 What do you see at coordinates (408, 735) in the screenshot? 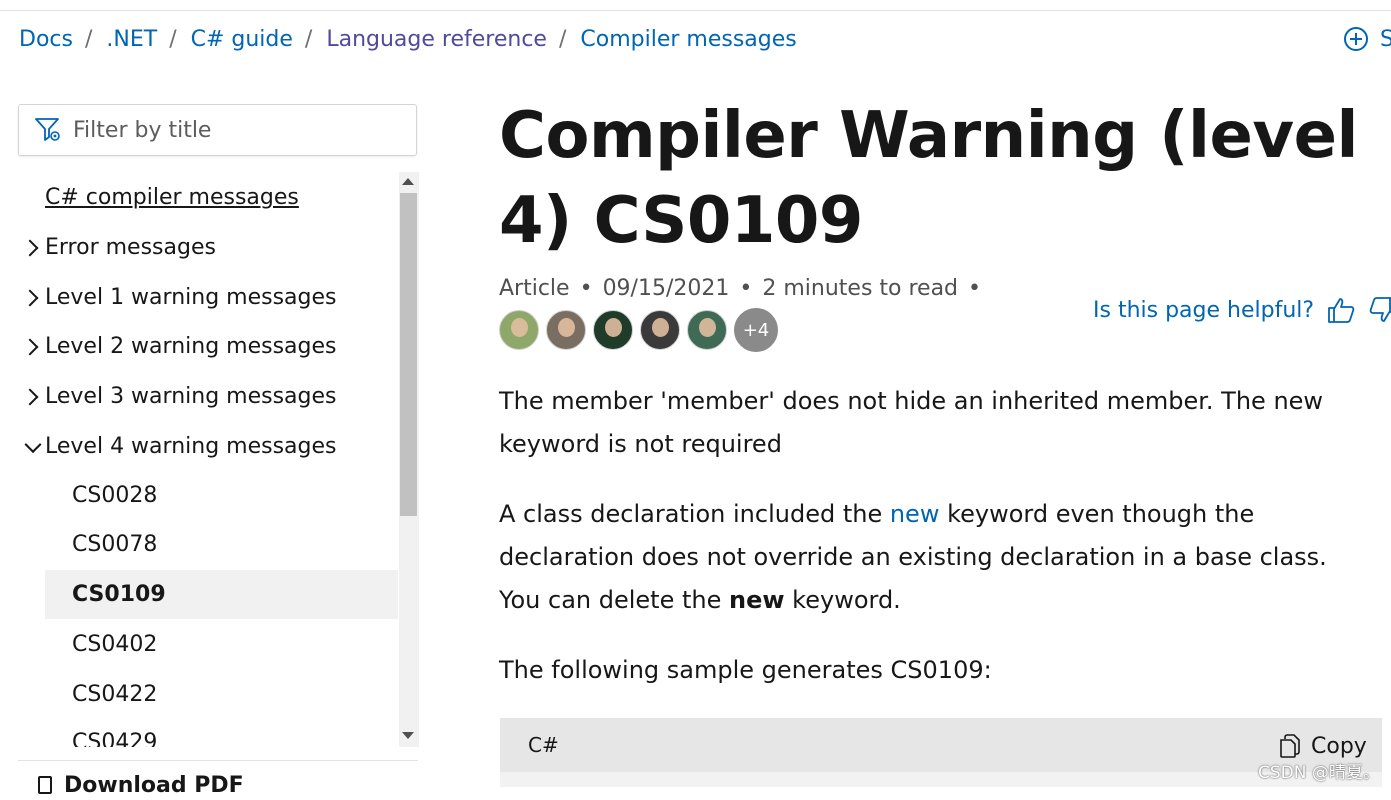
I see `scroll-down-arrow-icon` at bounding box center [408, 735].